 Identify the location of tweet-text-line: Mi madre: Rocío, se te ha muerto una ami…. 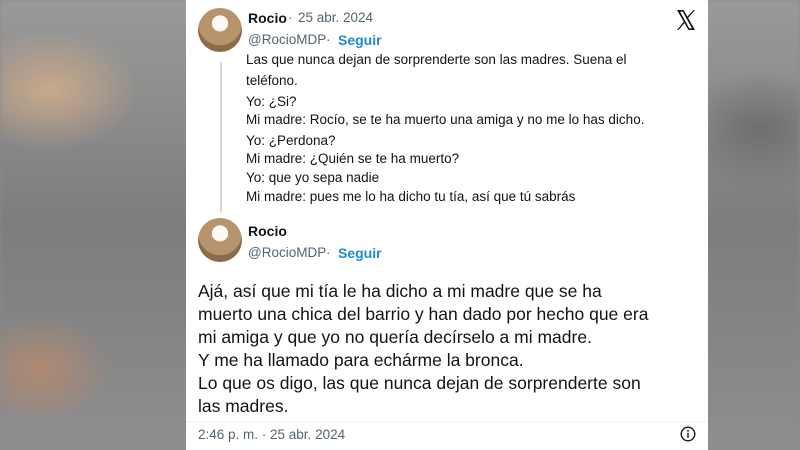
(445, 119).